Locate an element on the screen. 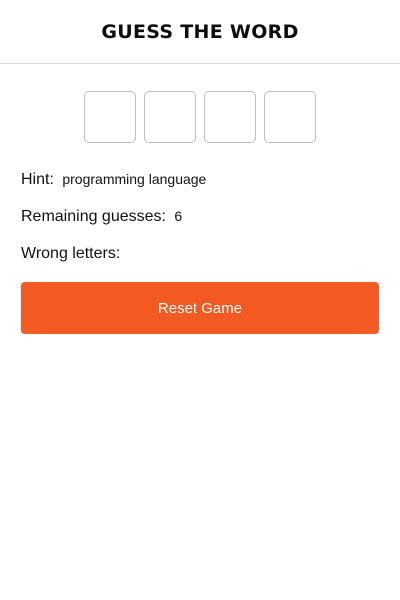  remaining-guesses-value: 6 is located at coordinates (178, 216).